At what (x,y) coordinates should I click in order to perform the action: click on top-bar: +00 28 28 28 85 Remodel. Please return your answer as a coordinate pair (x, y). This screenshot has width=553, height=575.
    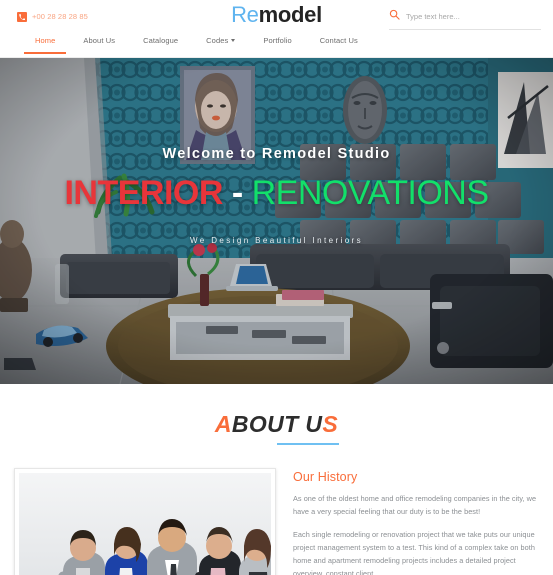
    Looking at the image, I should click on (276, 16).